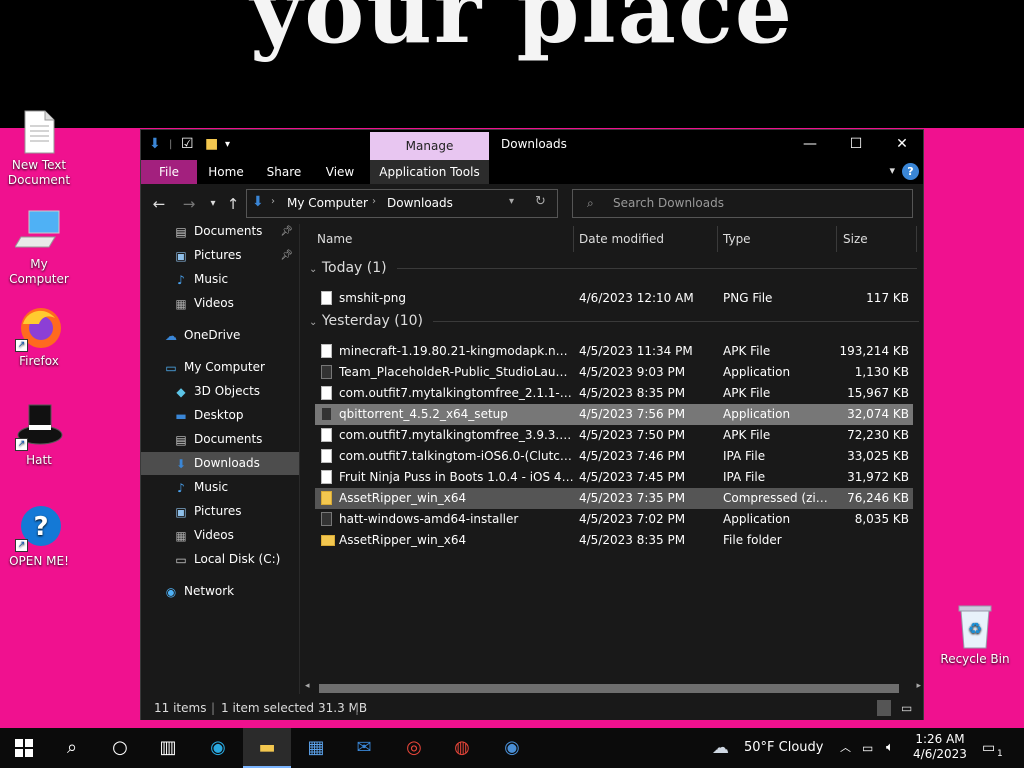 This screenshot has height=768, width=1024. I want to click on nav-item-onedrive: ☁ OneDrive, so click(220, 335).